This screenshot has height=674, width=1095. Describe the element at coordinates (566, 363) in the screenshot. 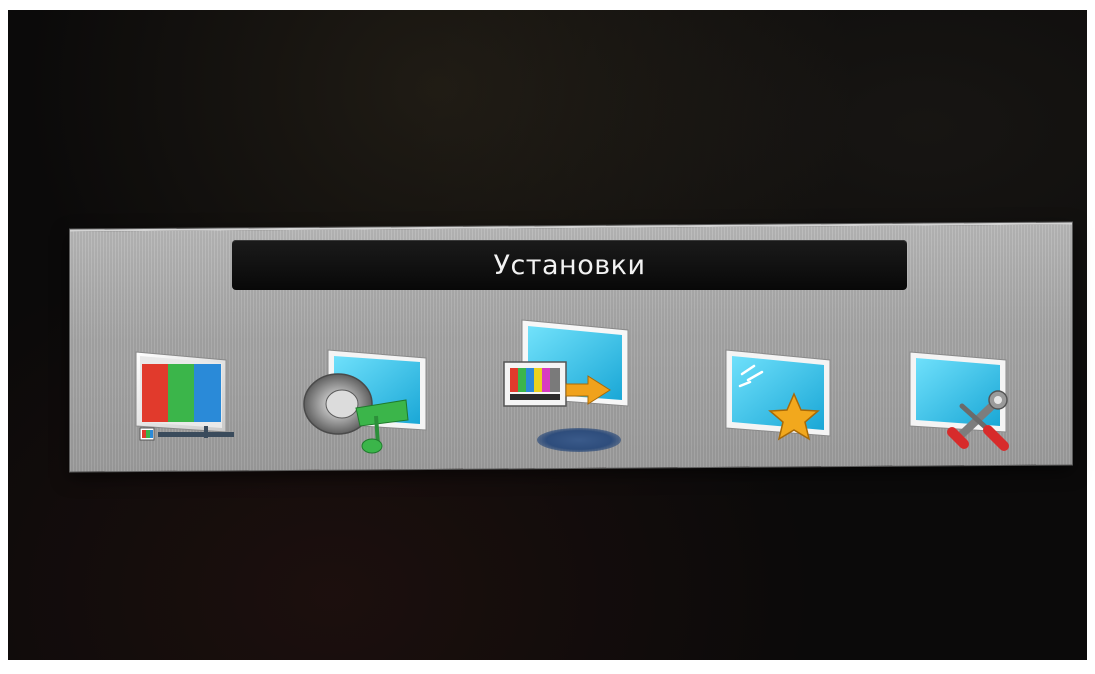

I see `monitor-test-pattern-arrow-icon` at that location.